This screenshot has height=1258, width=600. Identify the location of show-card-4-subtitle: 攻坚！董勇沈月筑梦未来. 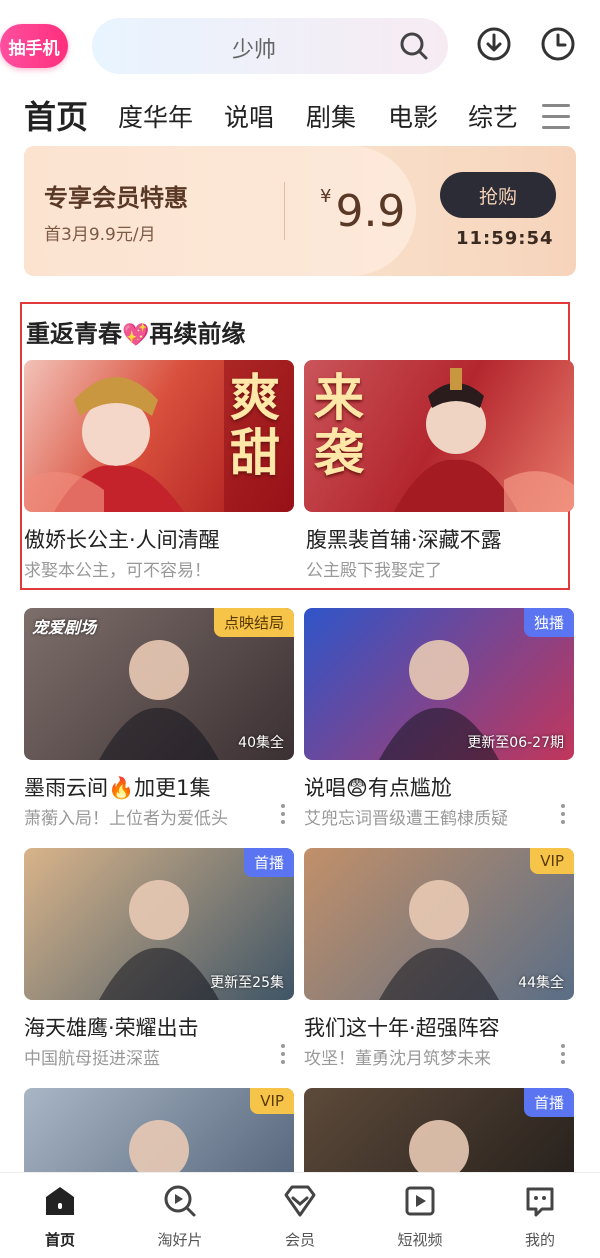
(397, 1059).